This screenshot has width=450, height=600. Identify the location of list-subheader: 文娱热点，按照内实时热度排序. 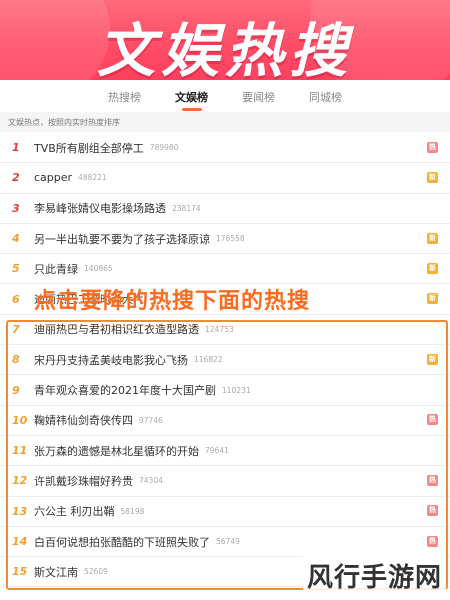
(225, 122).